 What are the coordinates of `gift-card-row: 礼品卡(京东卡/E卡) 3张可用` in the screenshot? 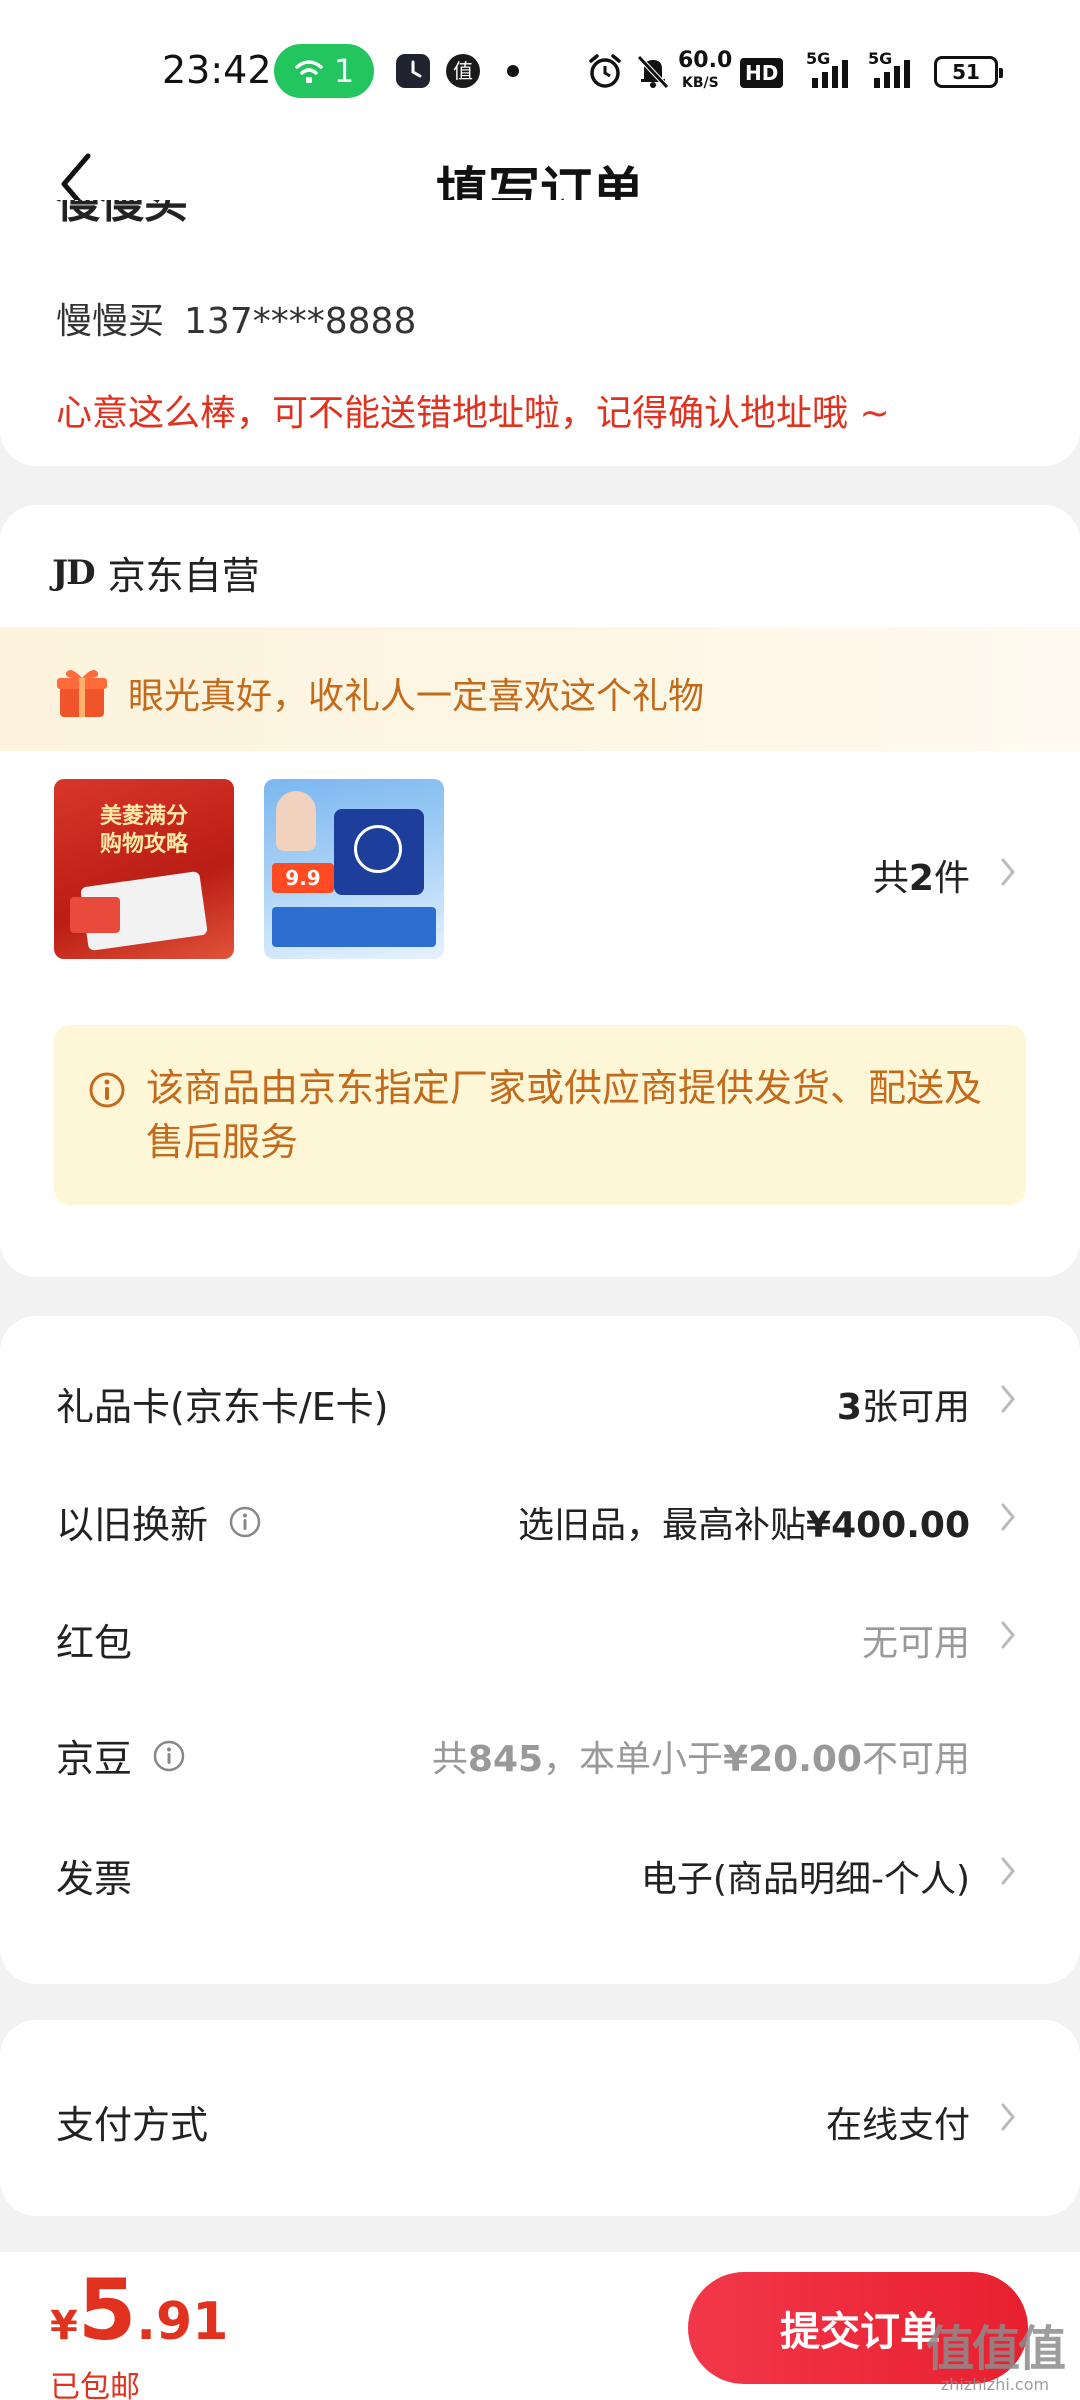 It's located at (540, 1399).